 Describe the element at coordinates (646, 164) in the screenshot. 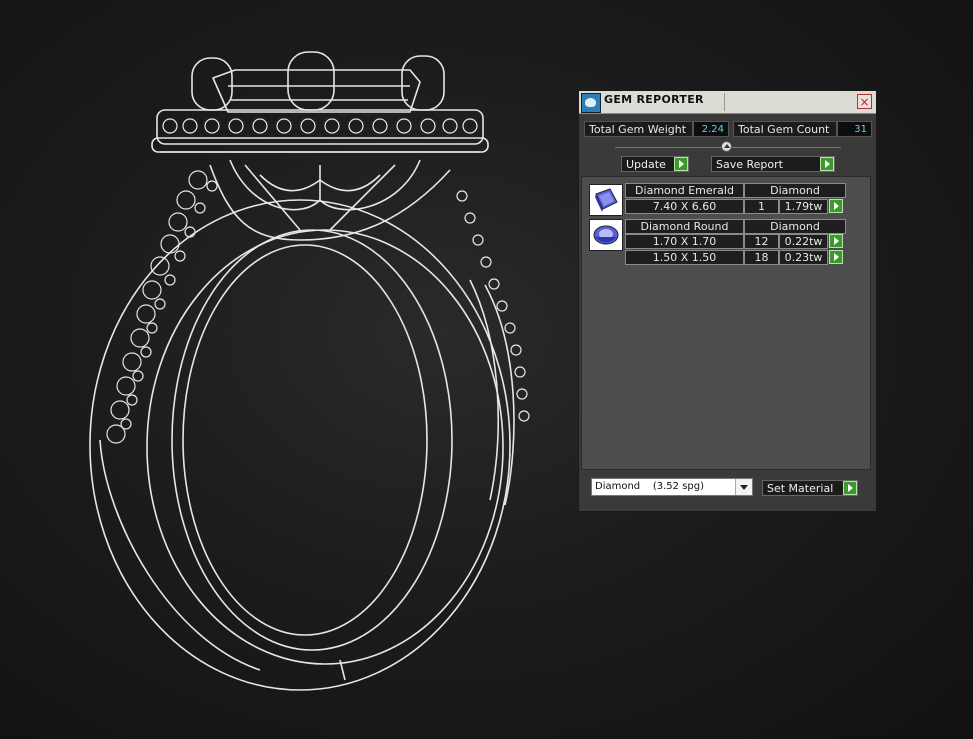

I see `update-button-label: Update` at that location.